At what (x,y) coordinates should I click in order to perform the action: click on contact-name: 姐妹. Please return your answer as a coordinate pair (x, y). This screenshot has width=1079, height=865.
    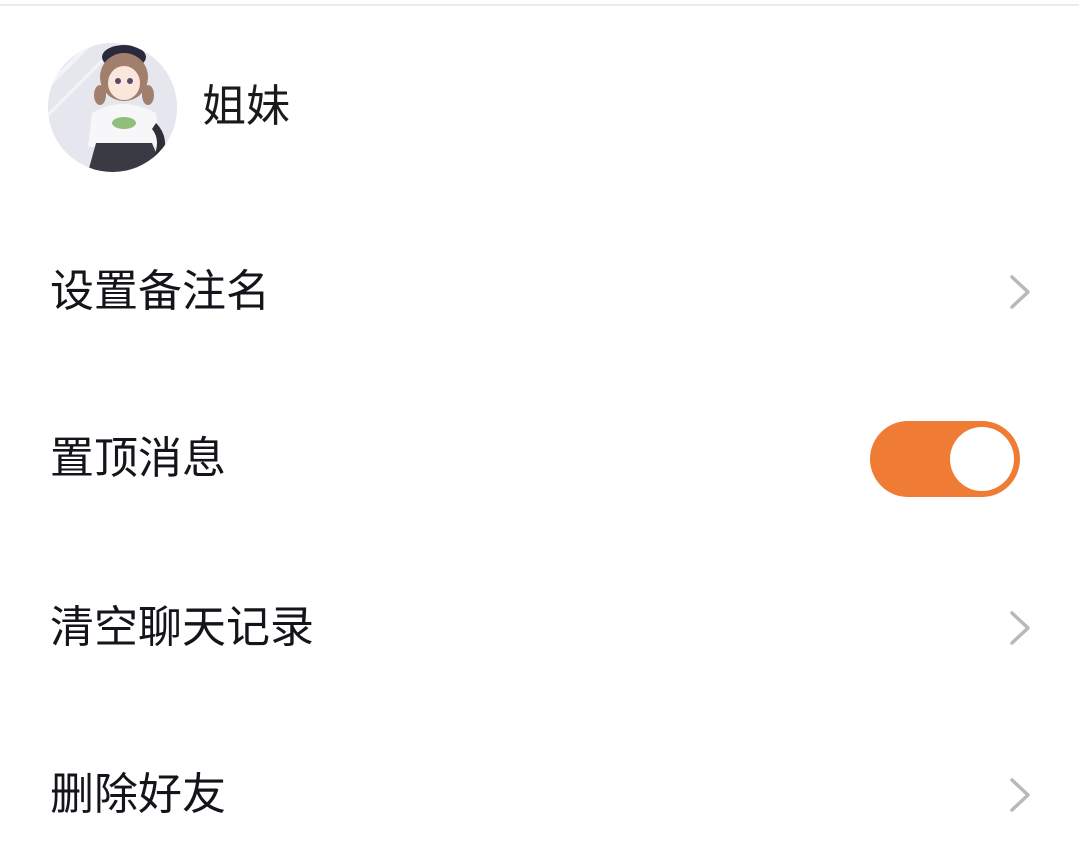
    Looking at the image, I should click on (246, 106).